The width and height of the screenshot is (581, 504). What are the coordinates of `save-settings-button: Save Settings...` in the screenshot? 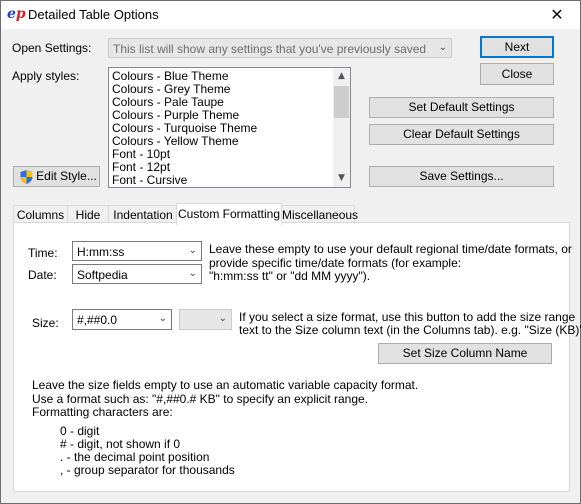 It's located at (461, 176).